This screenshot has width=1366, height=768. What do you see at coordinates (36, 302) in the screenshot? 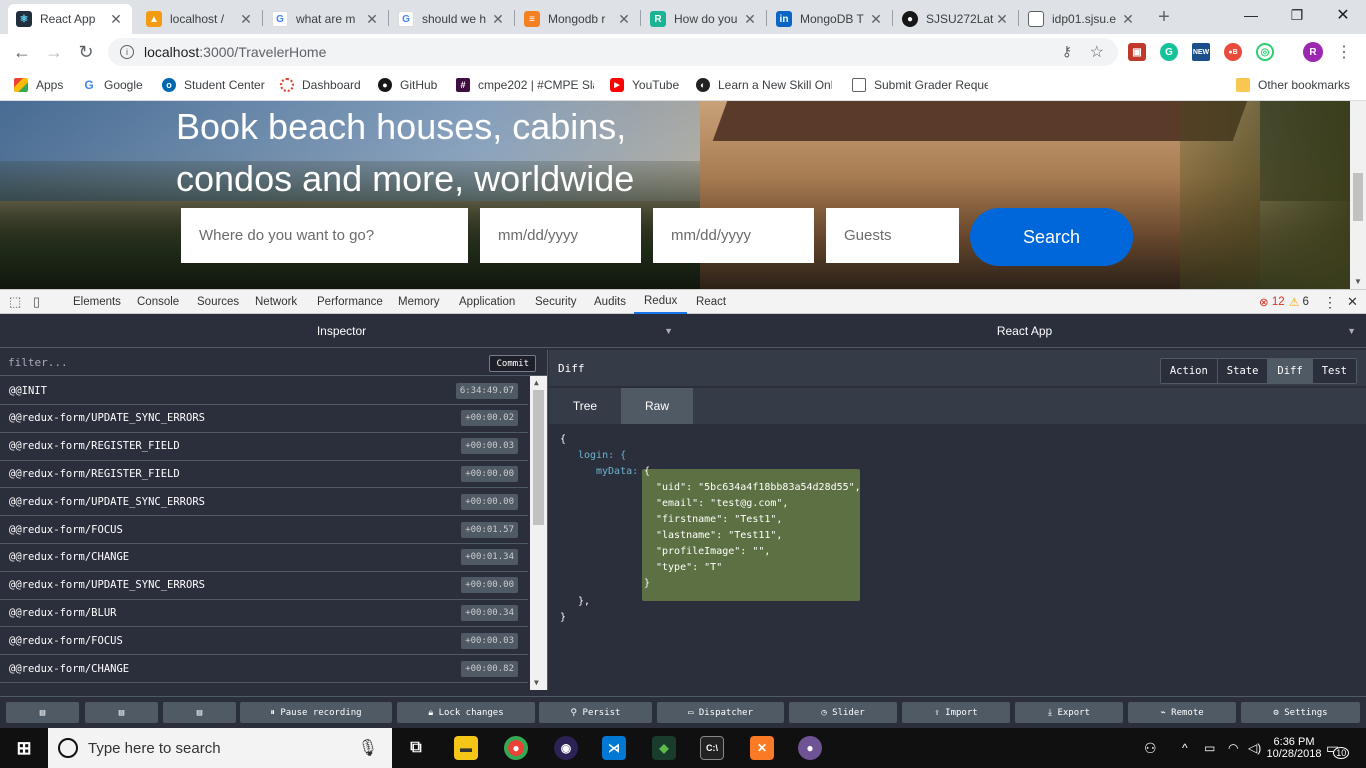
I see `device-toolbar-icon: ▯` at bounding box center [36, 302].